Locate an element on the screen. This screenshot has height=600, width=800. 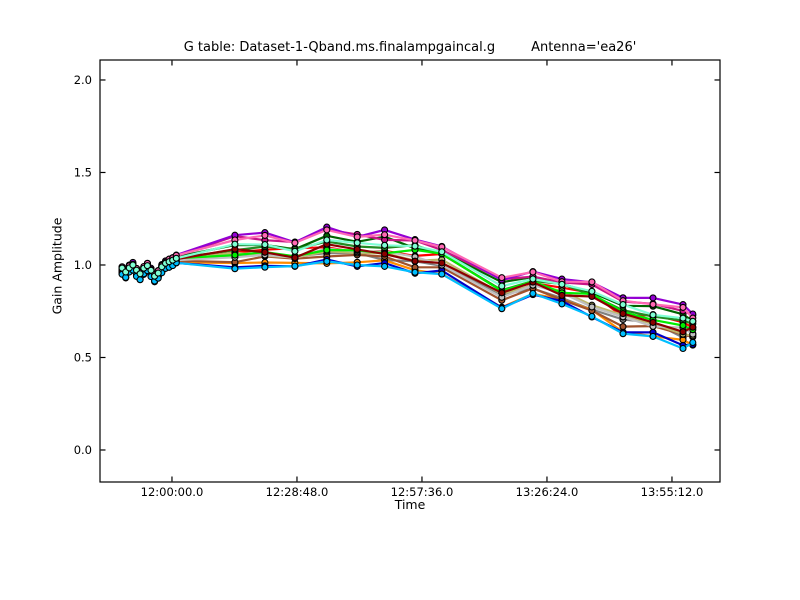
x-axis-label: Time is located at coordinates (410, 504).